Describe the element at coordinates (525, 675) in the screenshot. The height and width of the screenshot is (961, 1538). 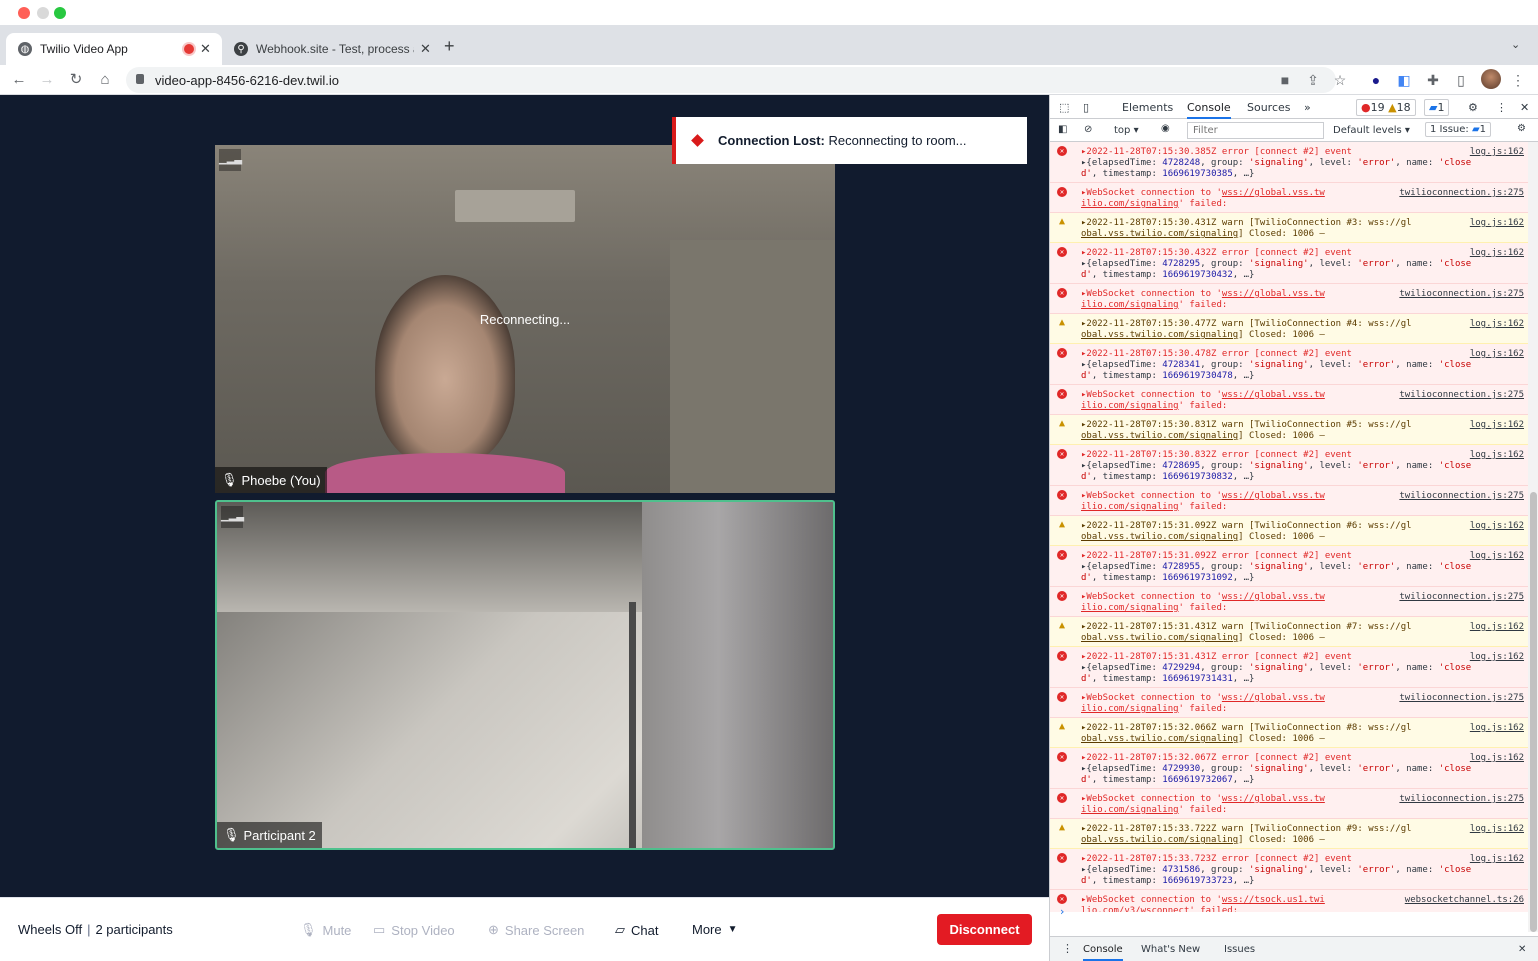
I see `participant-tile-remote: ▁▂▃ 🎙 Participant 2` at that location.